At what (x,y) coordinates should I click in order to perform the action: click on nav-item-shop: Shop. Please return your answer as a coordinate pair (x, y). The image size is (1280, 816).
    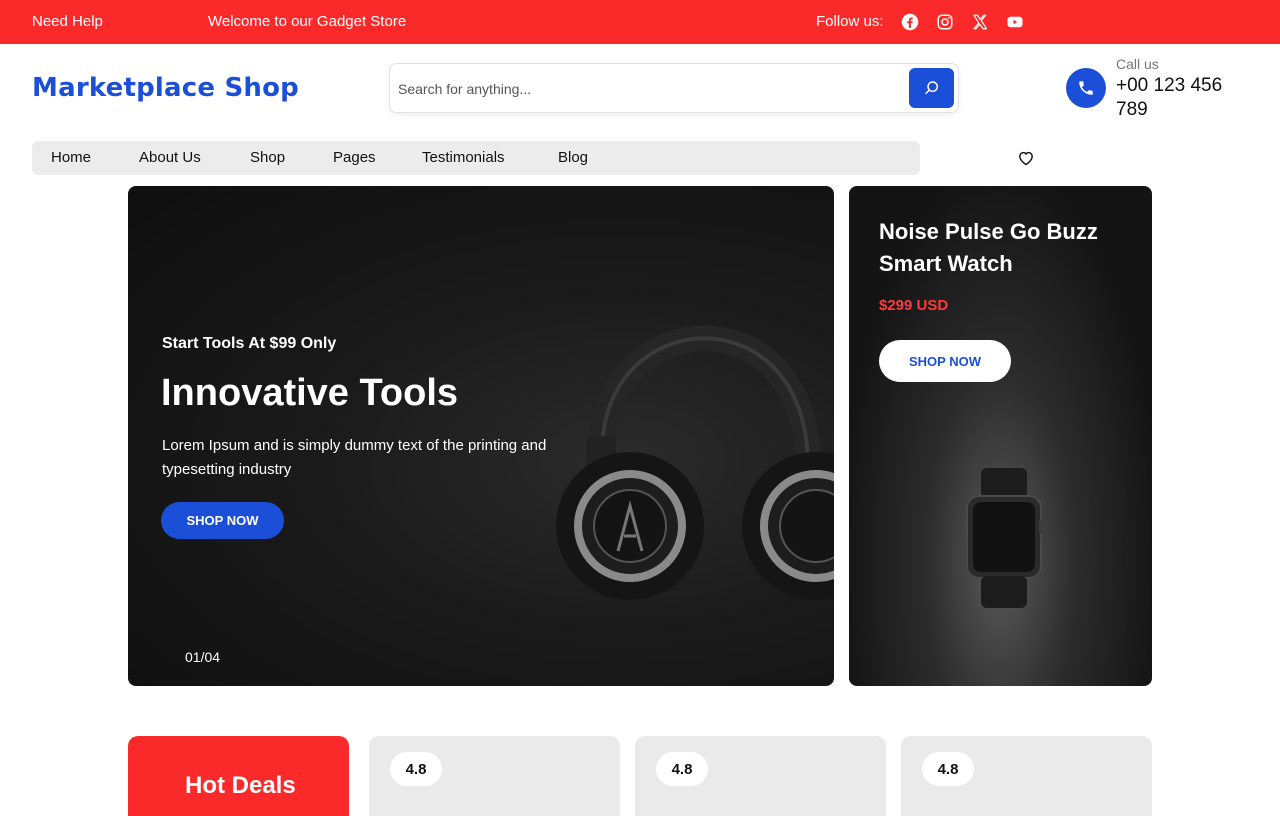
    Looking at the image, I should click on (267, 157).